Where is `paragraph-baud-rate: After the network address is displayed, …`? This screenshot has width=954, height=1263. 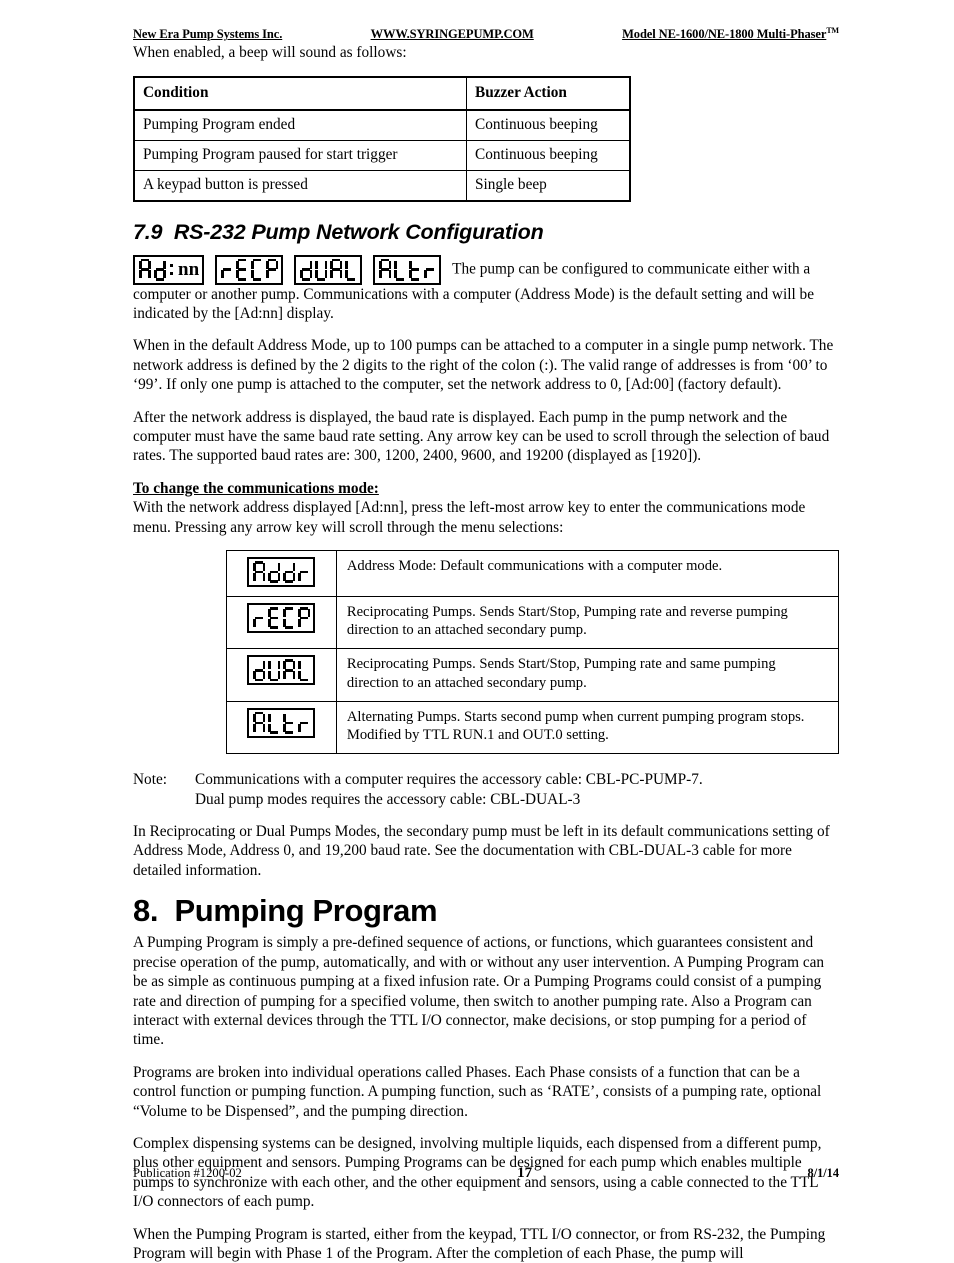
paragraph-baud-rate: After the network address is displayed, … is located at coordinates (481, 436).